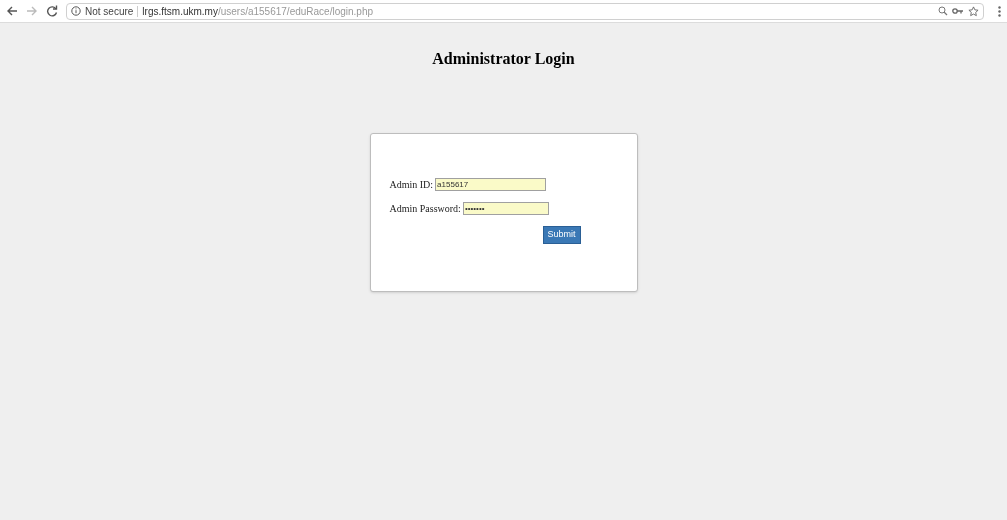 The height and width of the screenshot is (520, 1007). Describe the element at coordinates (52, 11) in the screenshot. I see `reload-icon` at that location.